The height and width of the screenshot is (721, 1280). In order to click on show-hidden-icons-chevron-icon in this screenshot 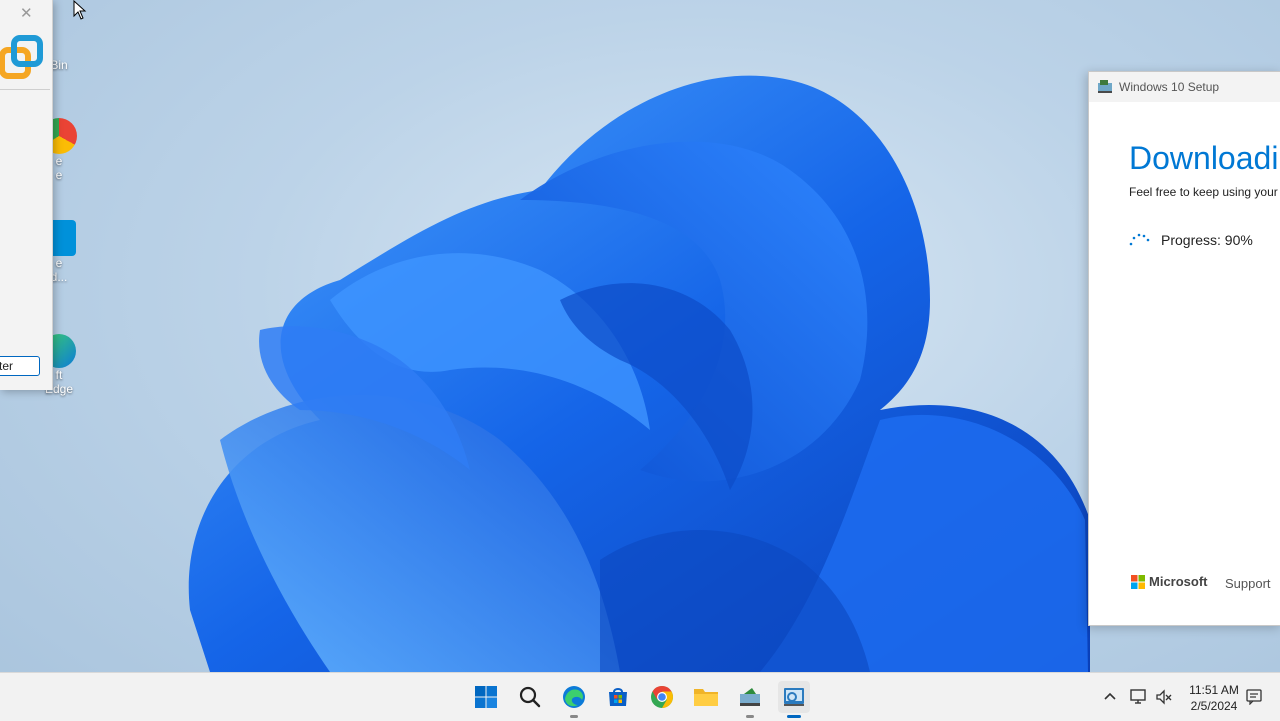, I will do `click(1110, 697)`.